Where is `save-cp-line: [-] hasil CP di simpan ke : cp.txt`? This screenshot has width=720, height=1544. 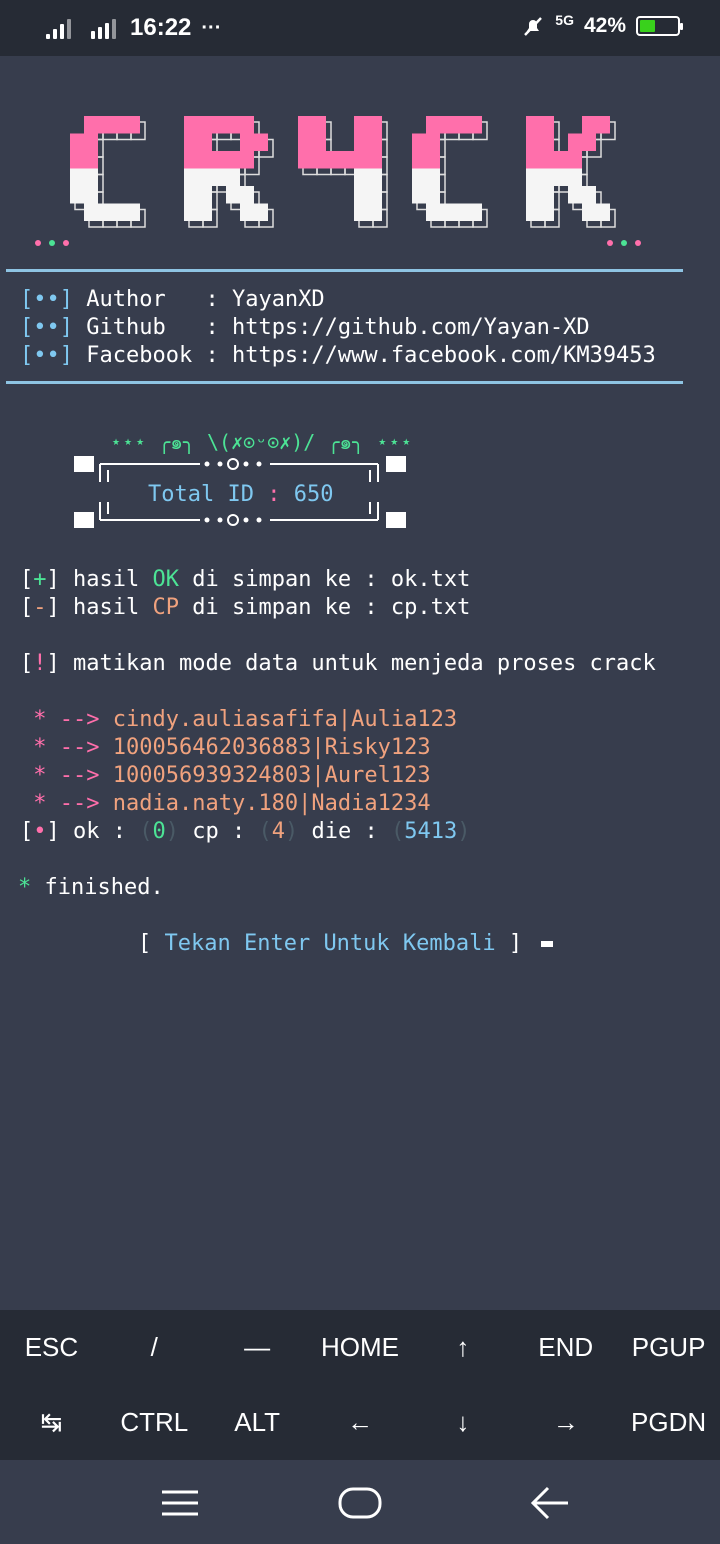
save-cp-line: [-] hasil CP di simpan ke : cp.txt is located at coordinates (245, 607).